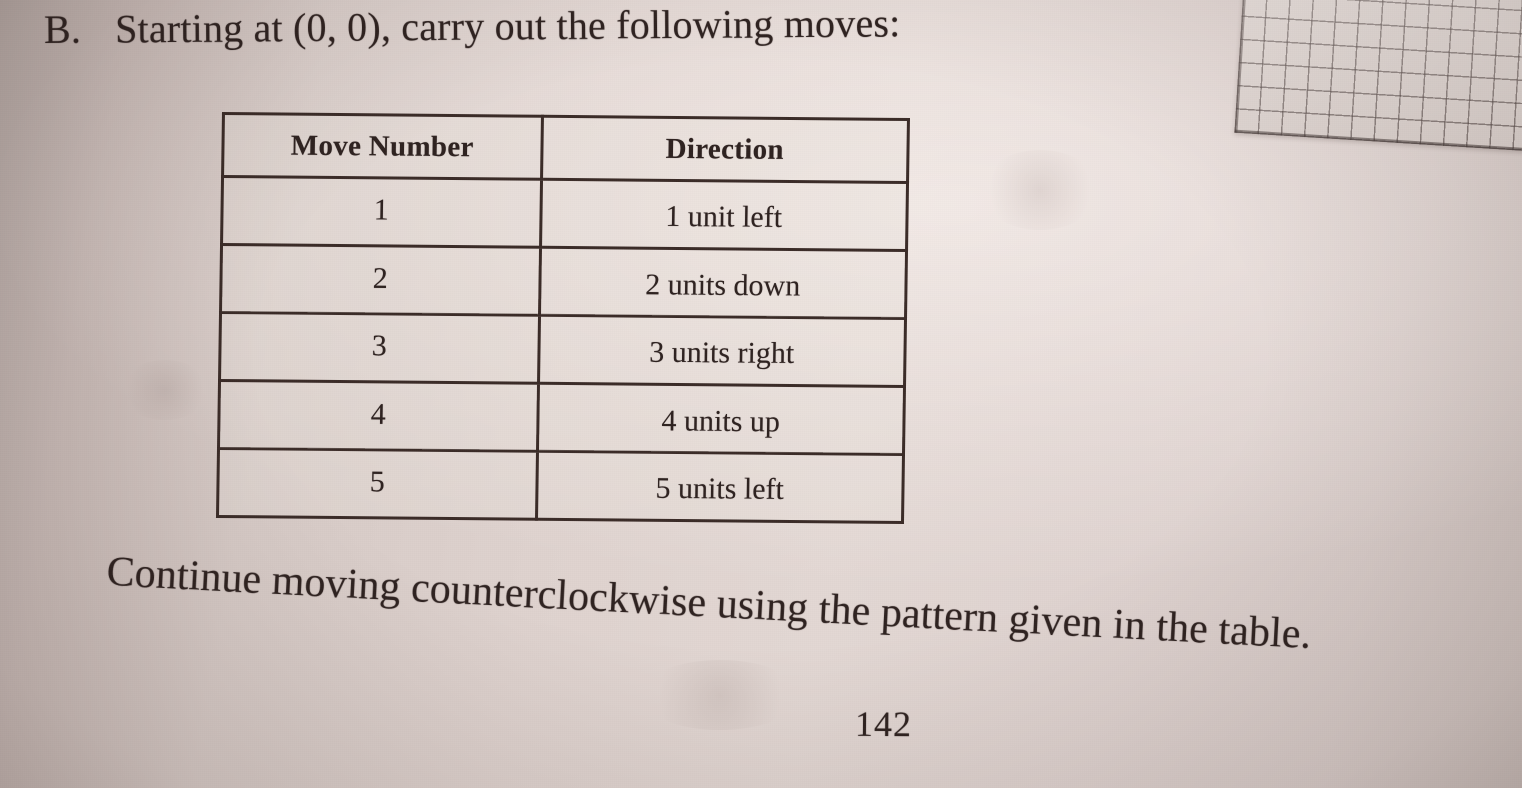 Image resolution: width=1522 pixels, height=788 pixels. I want to click on cell-direction: 3 units right, so click(722, 351).